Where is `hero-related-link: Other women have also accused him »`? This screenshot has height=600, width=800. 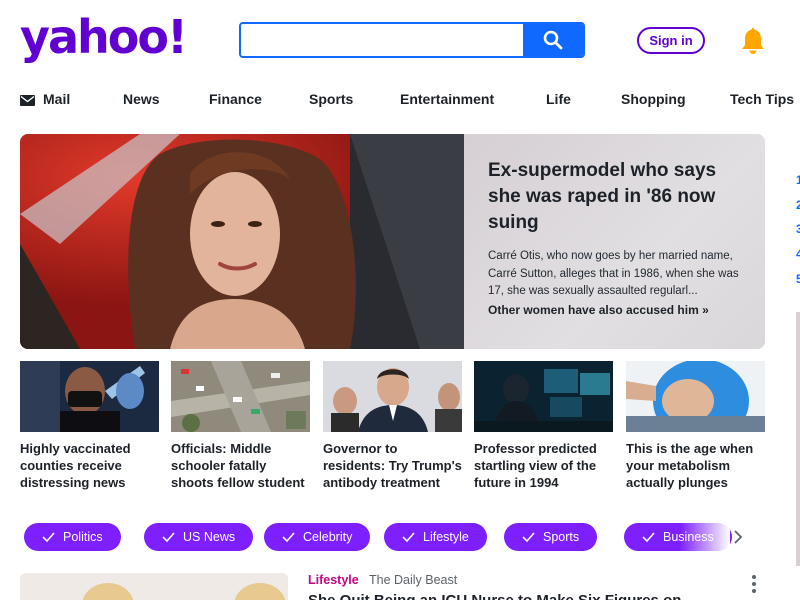 hero-related-link: Other women have also accused him » is located at coordinates (615, 310).